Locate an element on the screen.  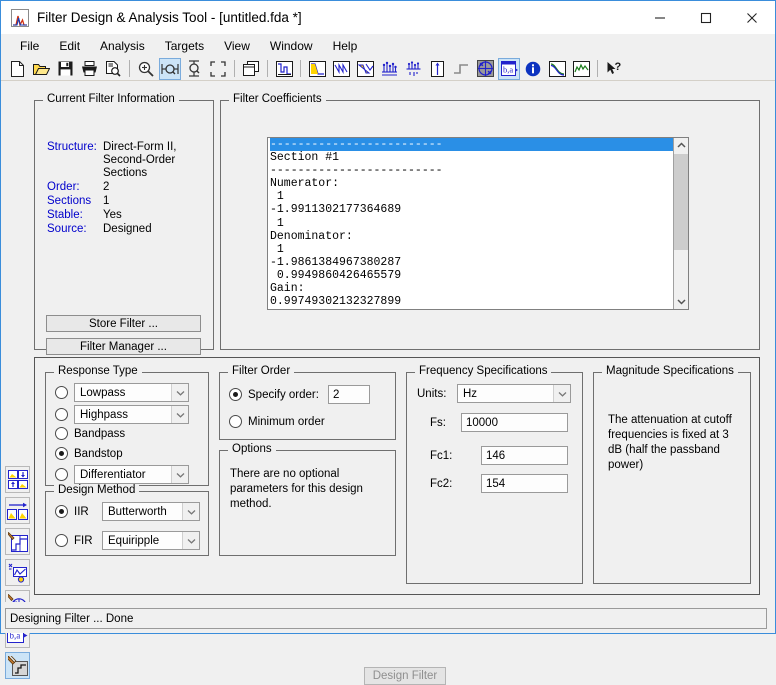
close-button is located at coordinates (752, 17).